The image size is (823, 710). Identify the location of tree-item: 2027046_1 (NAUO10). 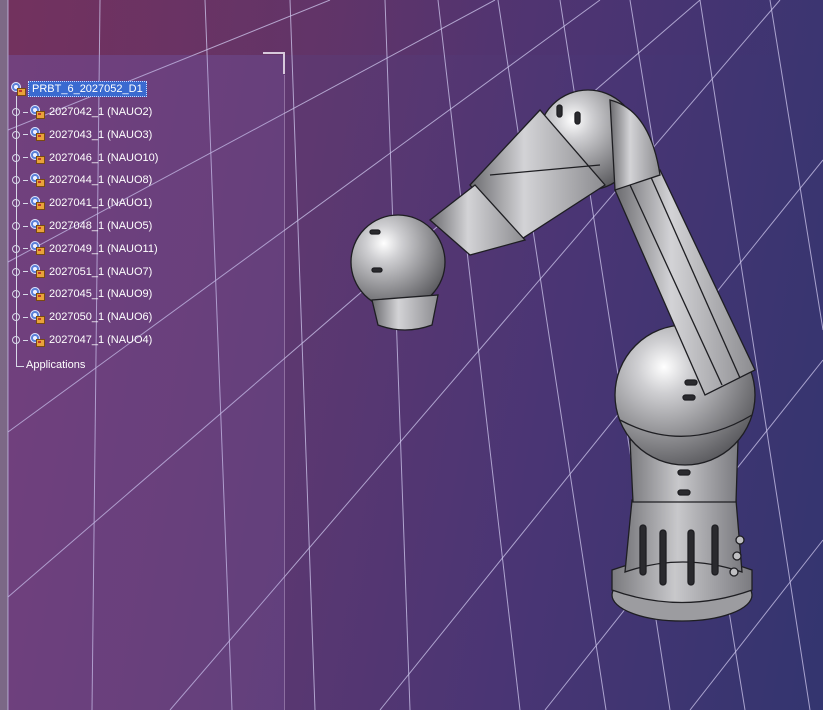
(86, 158).